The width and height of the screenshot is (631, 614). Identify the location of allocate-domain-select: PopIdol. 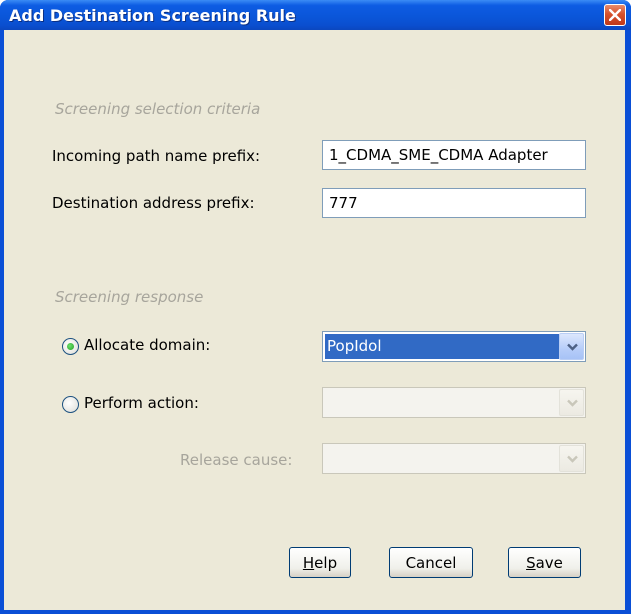
(454, 346).